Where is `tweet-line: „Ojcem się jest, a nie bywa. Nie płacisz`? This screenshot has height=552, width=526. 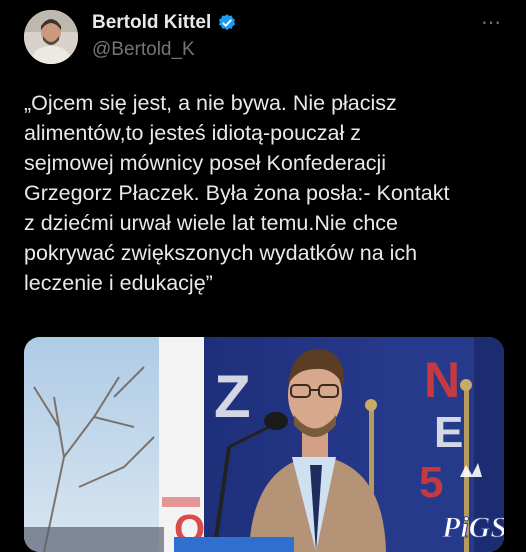 tweet-line: „Ojcem się jest, a nie bywa. Nie płacisz is located at coordinates (210, 103).